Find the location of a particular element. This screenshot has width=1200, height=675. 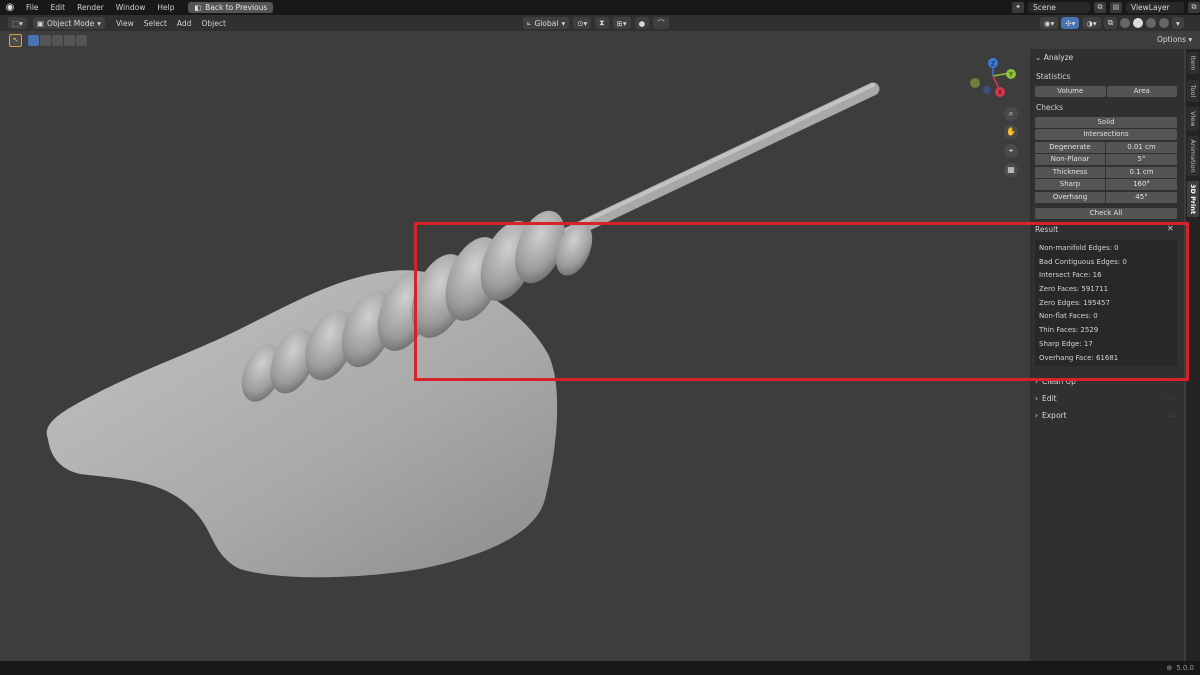

check-all-button: Check All is located at coordinates (1106, 213).